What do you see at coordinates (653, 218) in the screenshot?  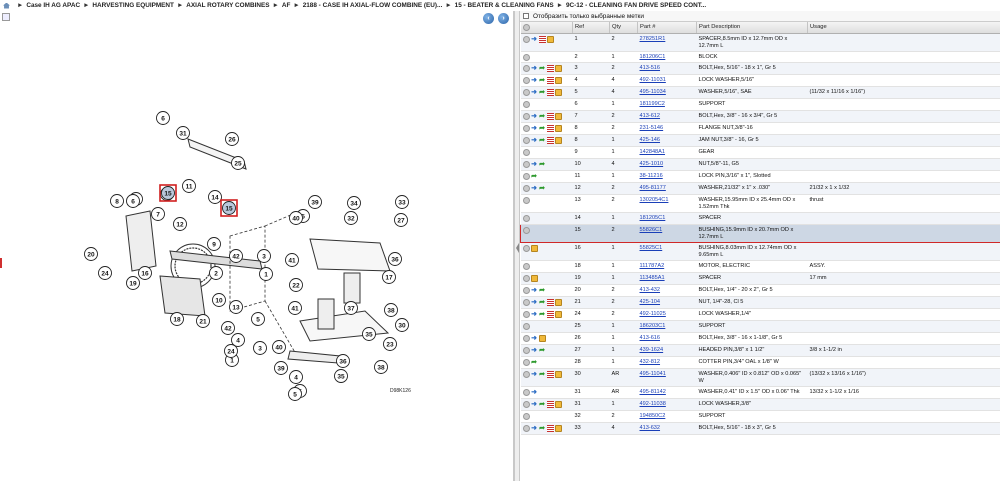 I see `part-number-link: 181205C1` at bounding box center [653, 218].